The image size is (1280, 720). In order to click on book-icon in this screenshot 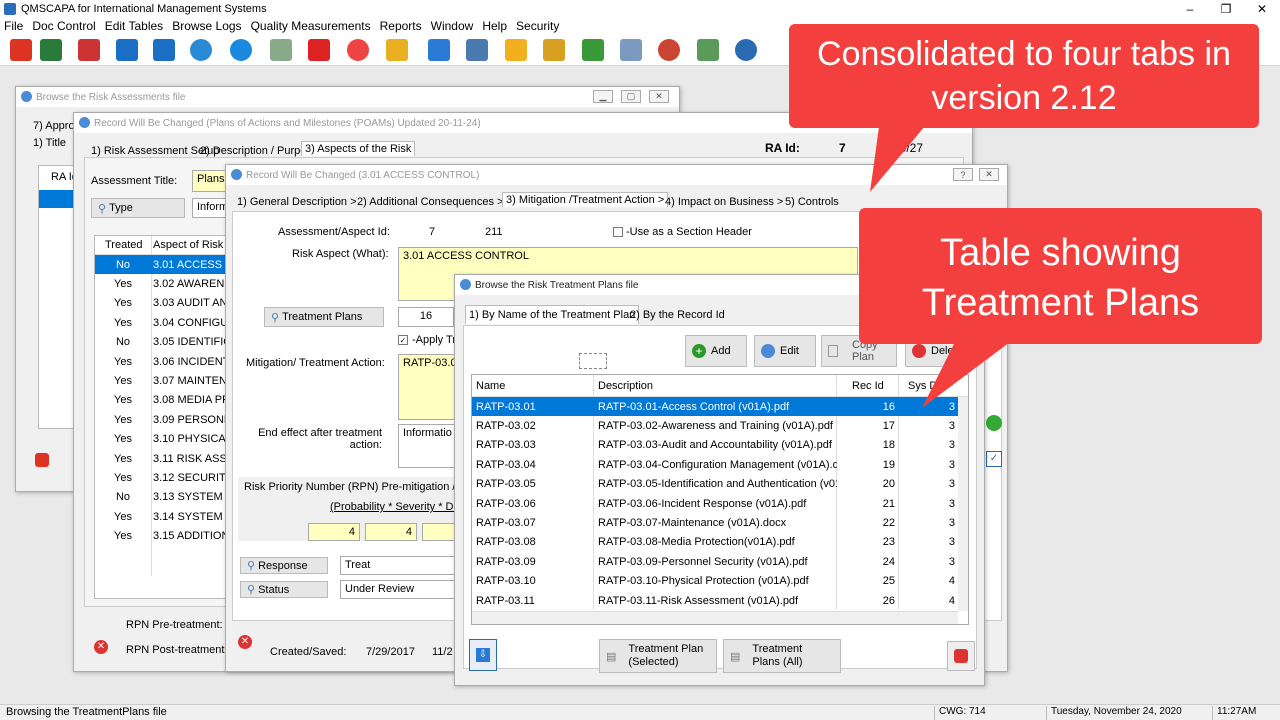, I will do `click(127, 50)`.